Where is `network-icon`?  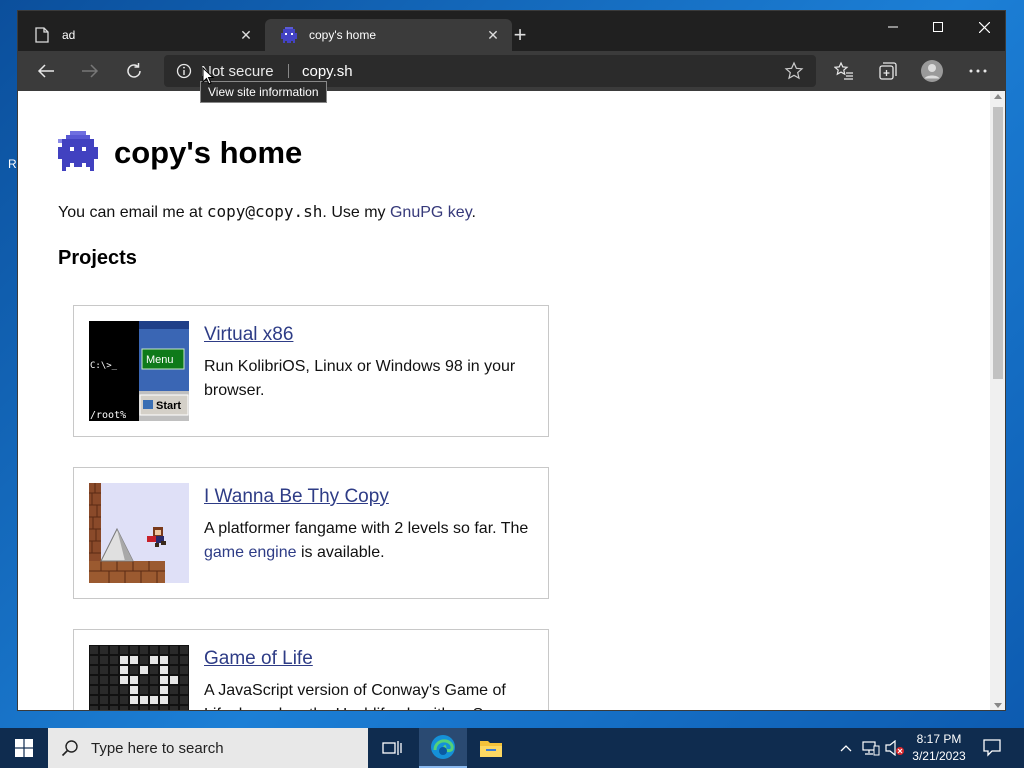 network-icon is located at coordinates (871, 748).